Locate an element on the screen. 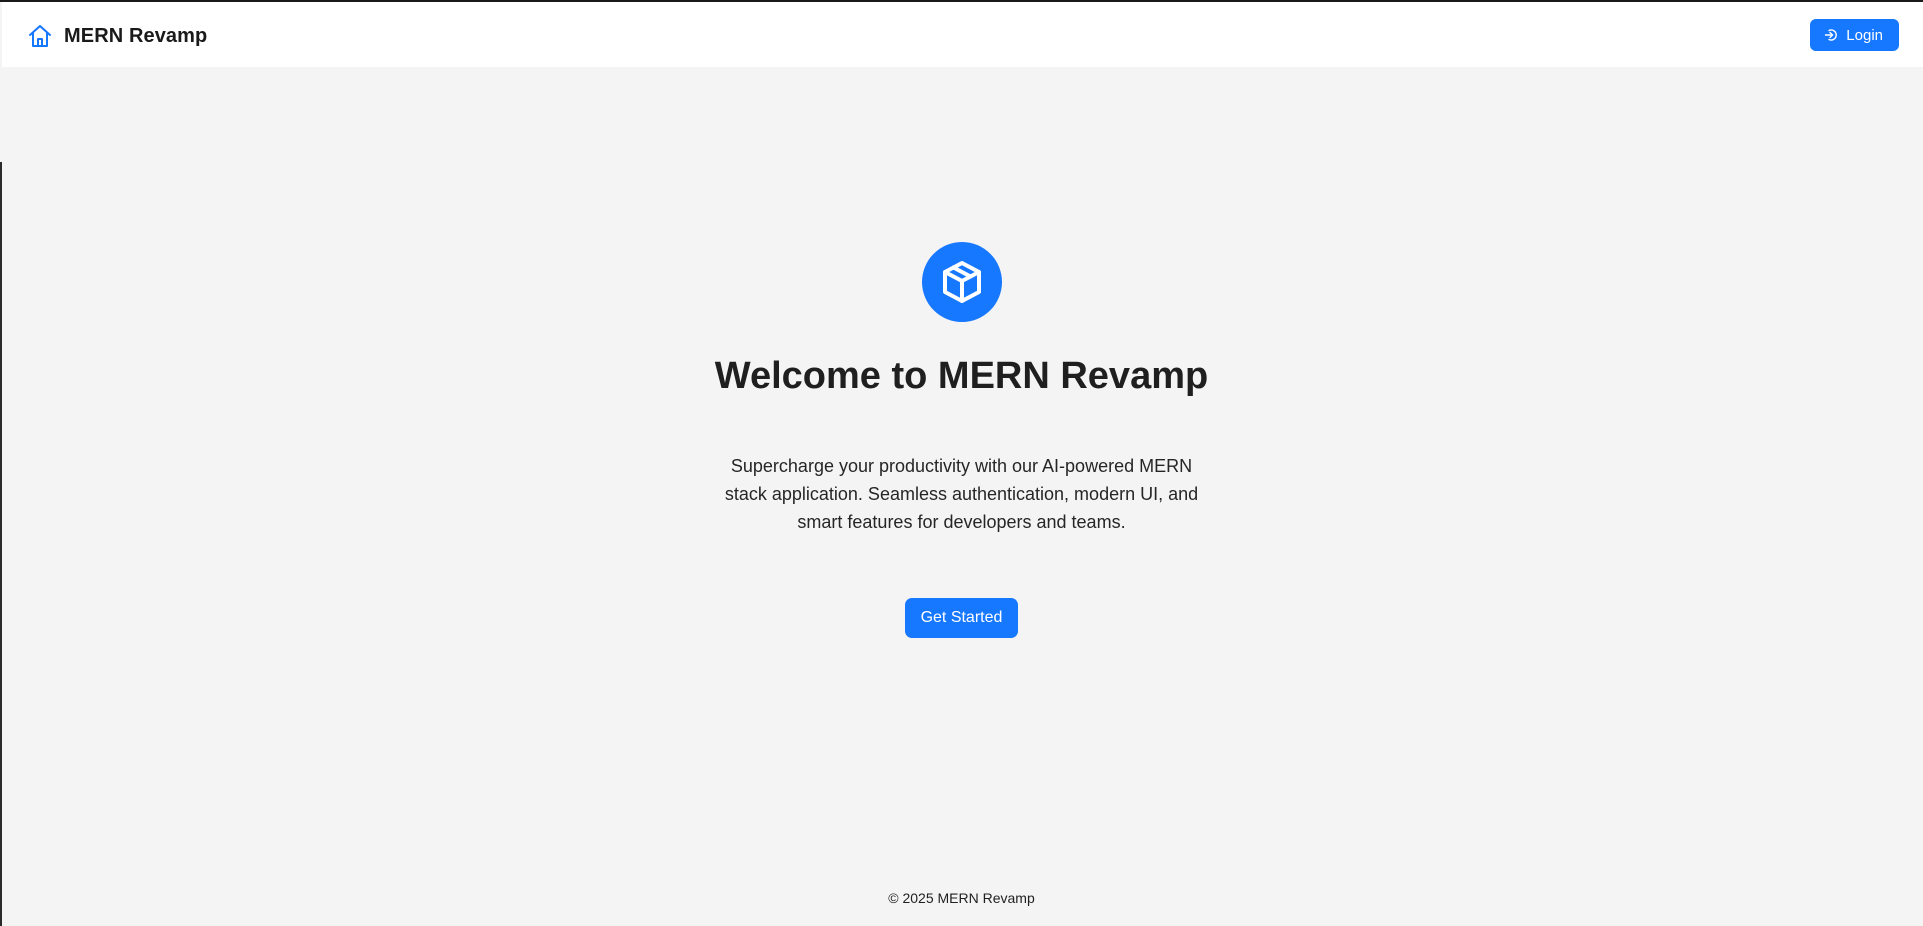 The height and width of the screenshot is (926, 1923). get-started-button: Get Started is located at coordinates (961, 618).